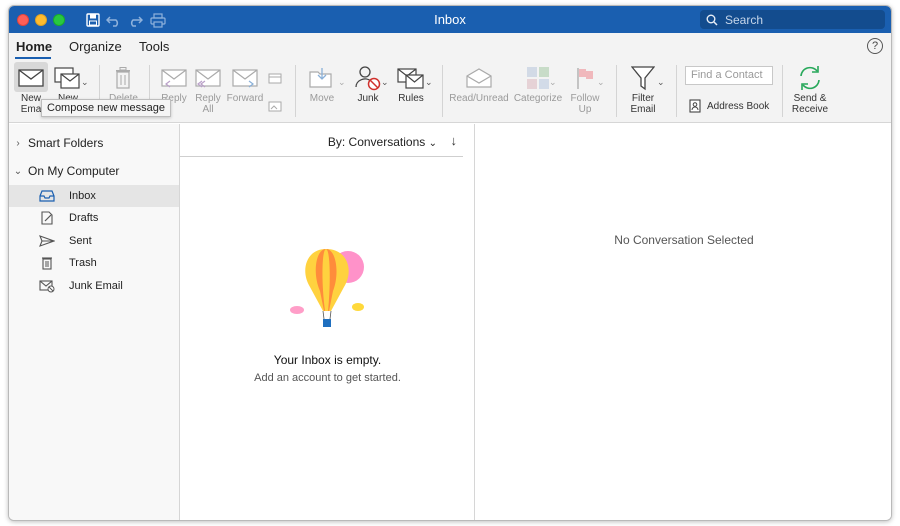  I want to click on send-receive-label-1: Send &, so click(810, 98).